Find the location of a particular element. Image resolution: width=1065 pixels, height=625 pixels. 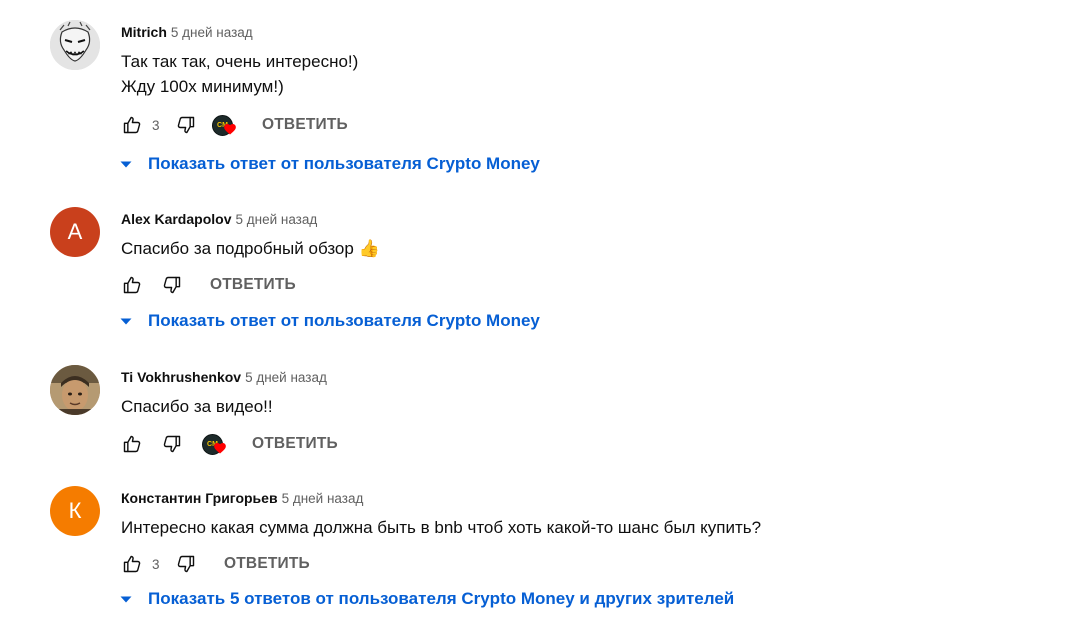

comment-text-line: Спасибо за видео!! is located at coordinates (197, 406).